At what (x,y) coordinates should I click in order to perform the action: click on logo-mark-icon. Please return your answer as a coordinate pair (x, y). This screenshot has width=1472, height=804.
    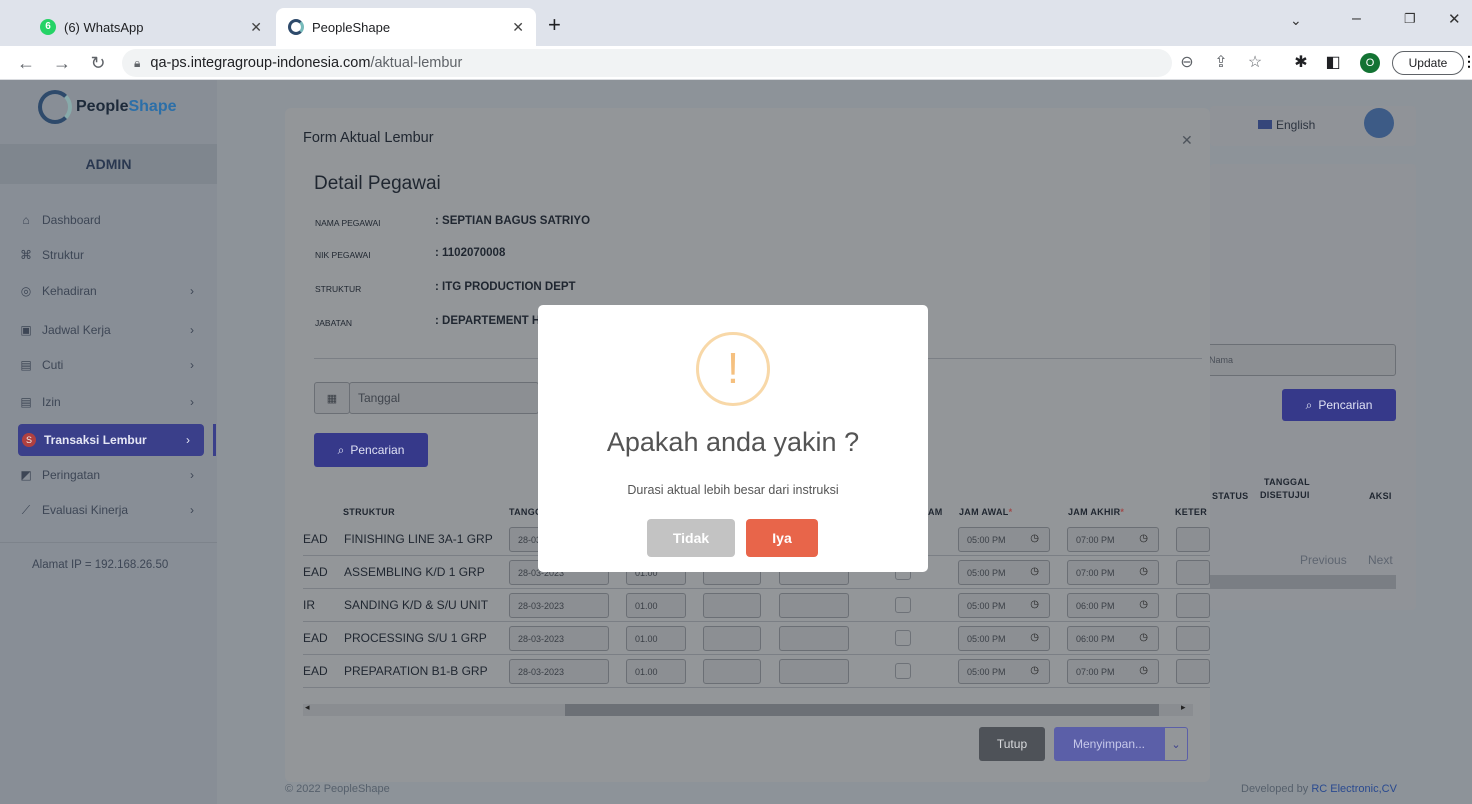
    Looking at the image, I should click on (55, 107).